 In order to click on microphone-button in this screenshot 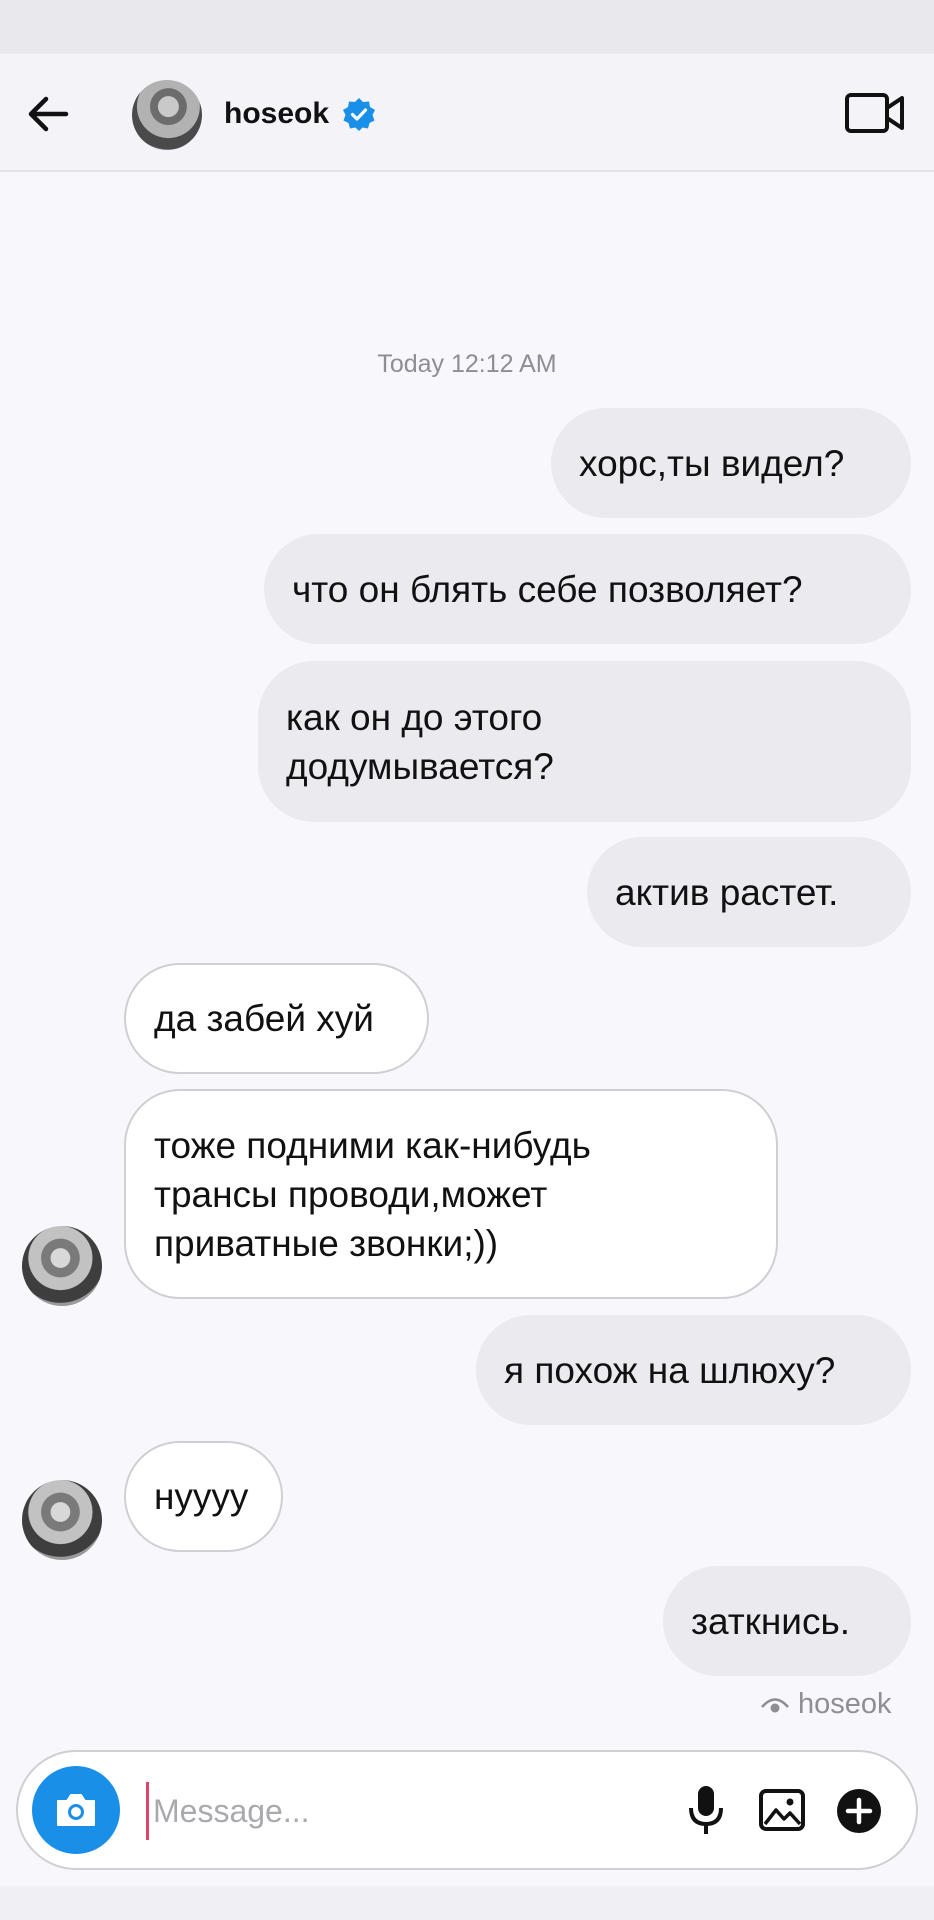, I will do `click(706, 1810)`.